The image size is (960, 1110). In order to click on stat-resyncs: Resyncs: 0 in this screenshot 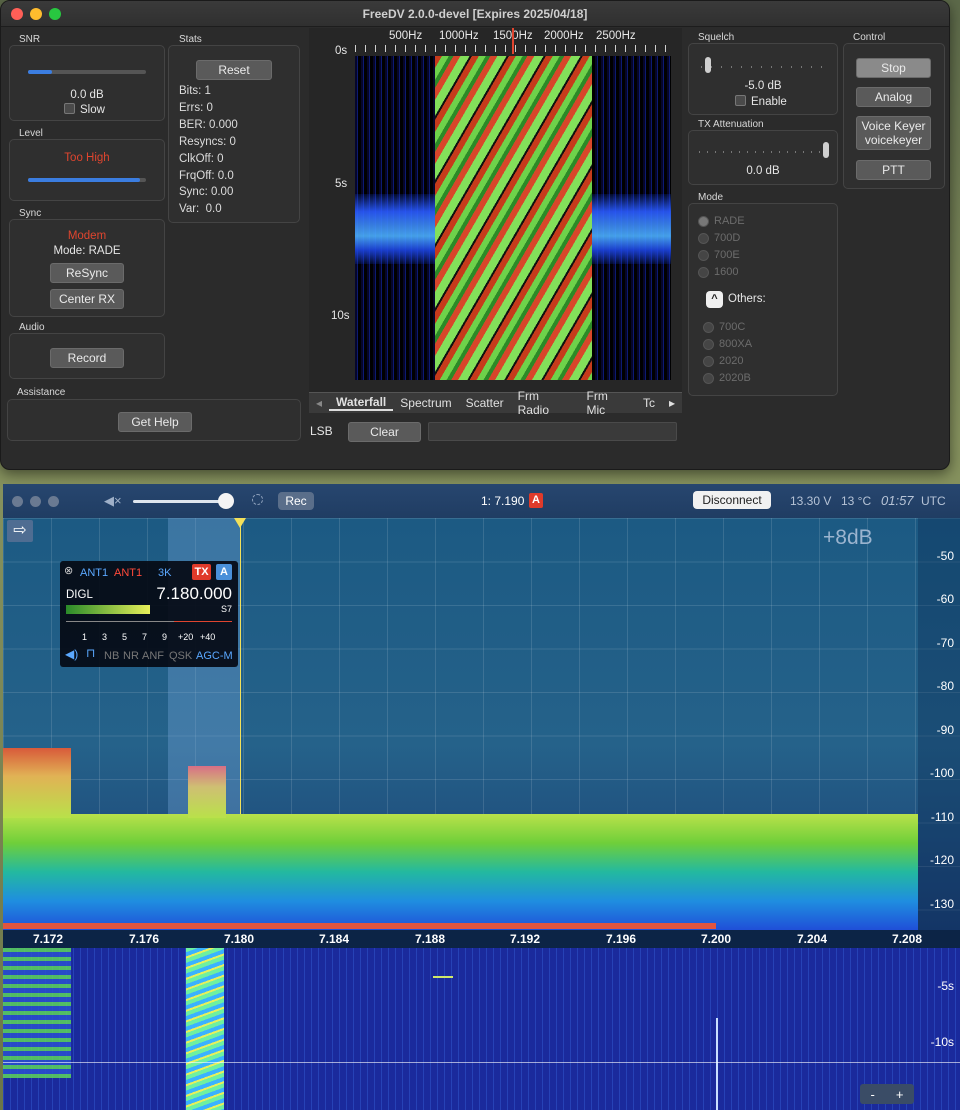, I will do `click(207, 142)`.